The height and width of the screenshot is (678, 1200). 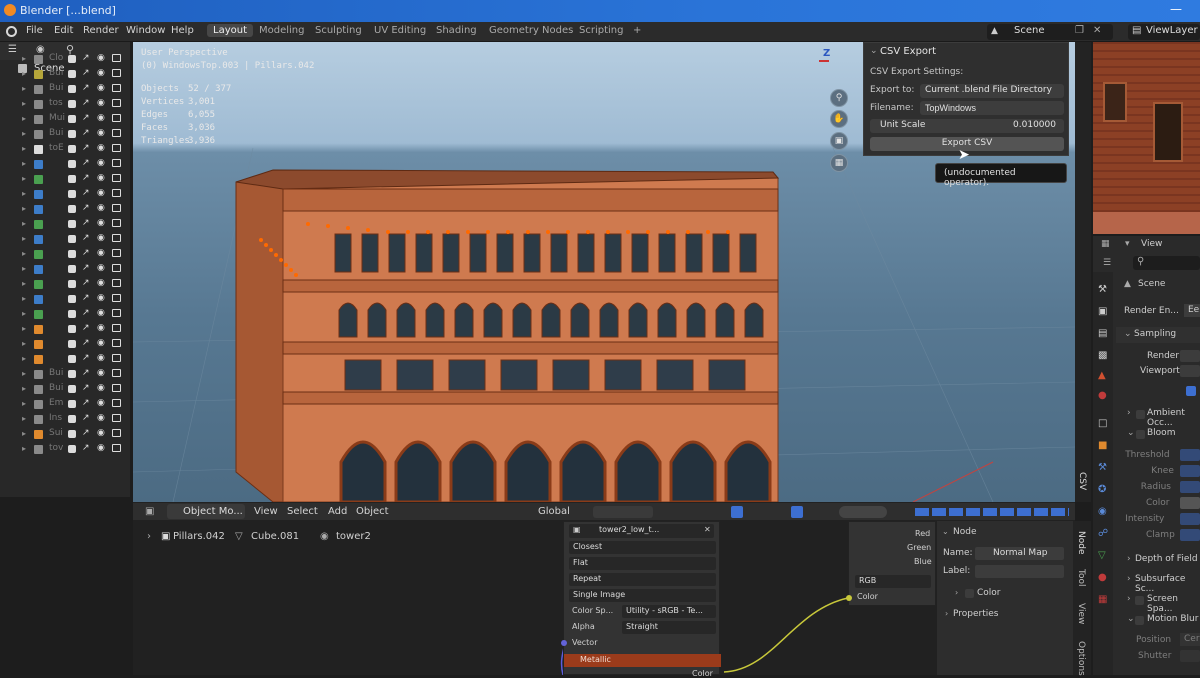 I want to click on layer-toggles, so click(x=992, y=512).